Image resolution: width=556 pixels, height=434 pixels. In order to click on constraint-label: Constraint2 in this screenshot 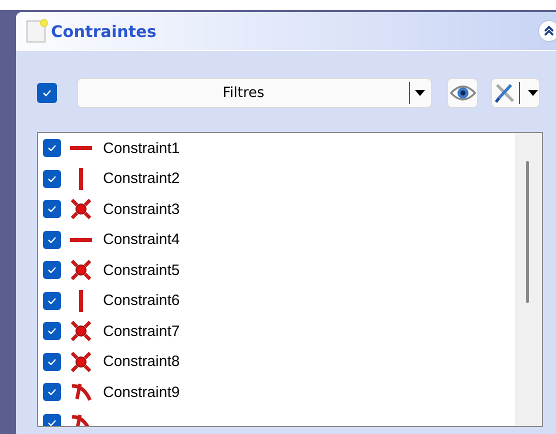, I will do `click(141, 179)`.